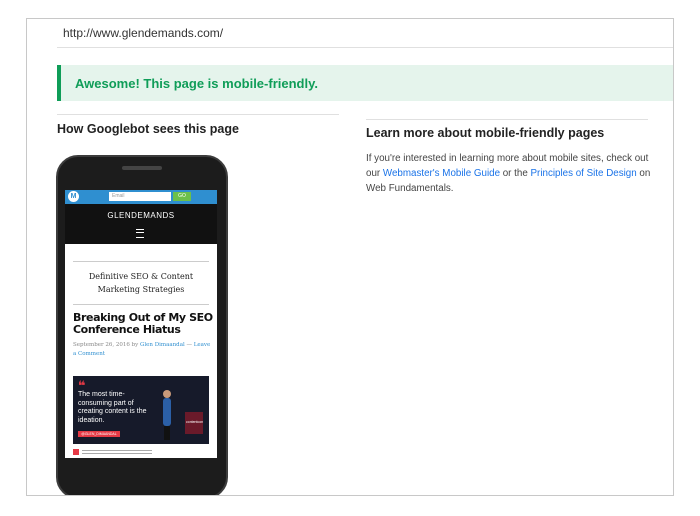 The width and height of the screenshot is (700, 516). Describe the element at coordinates (148, 129) in the screenshot. I see `googlebot-view-heading: How Googlebot sees this page` at that location.